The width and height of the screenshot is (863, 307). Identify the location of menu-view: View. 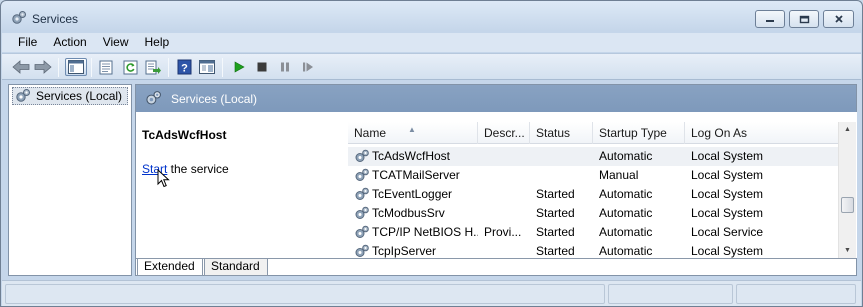
(116, 42).